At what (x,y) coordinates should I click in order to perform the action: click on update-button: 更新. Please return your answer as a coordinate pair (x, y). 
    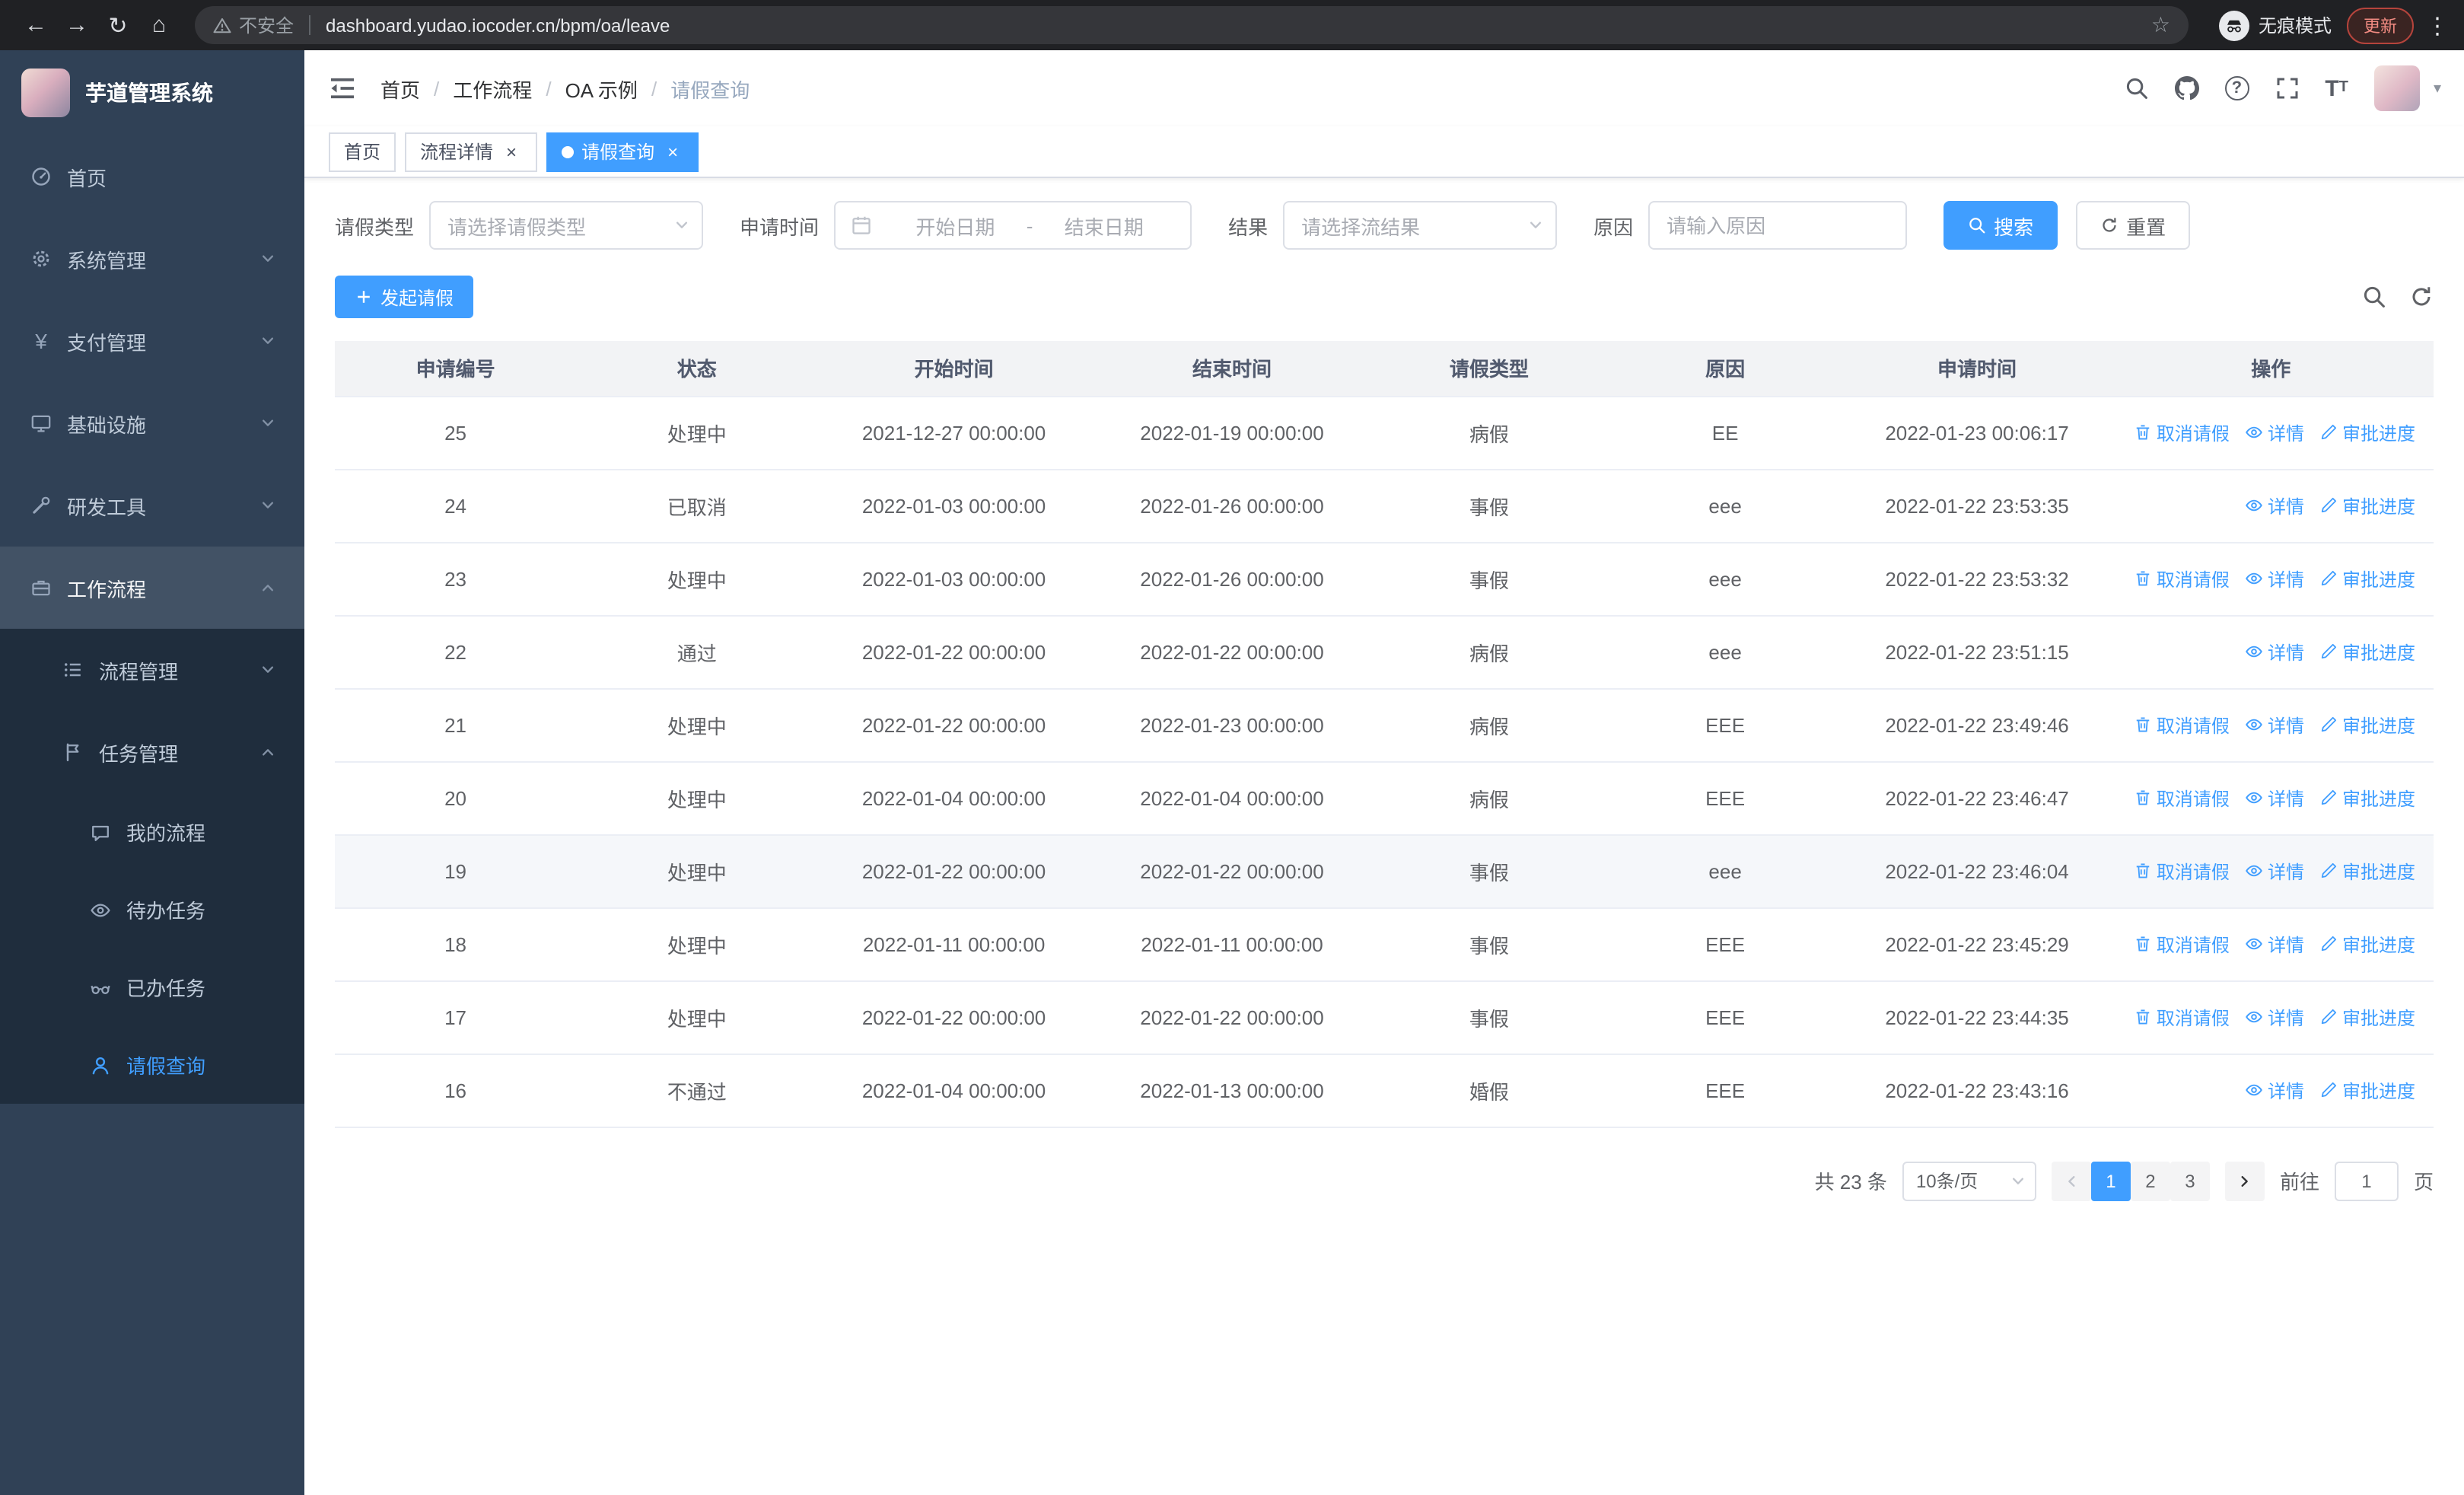
    Looking at the image, I should click on (2380, 25).